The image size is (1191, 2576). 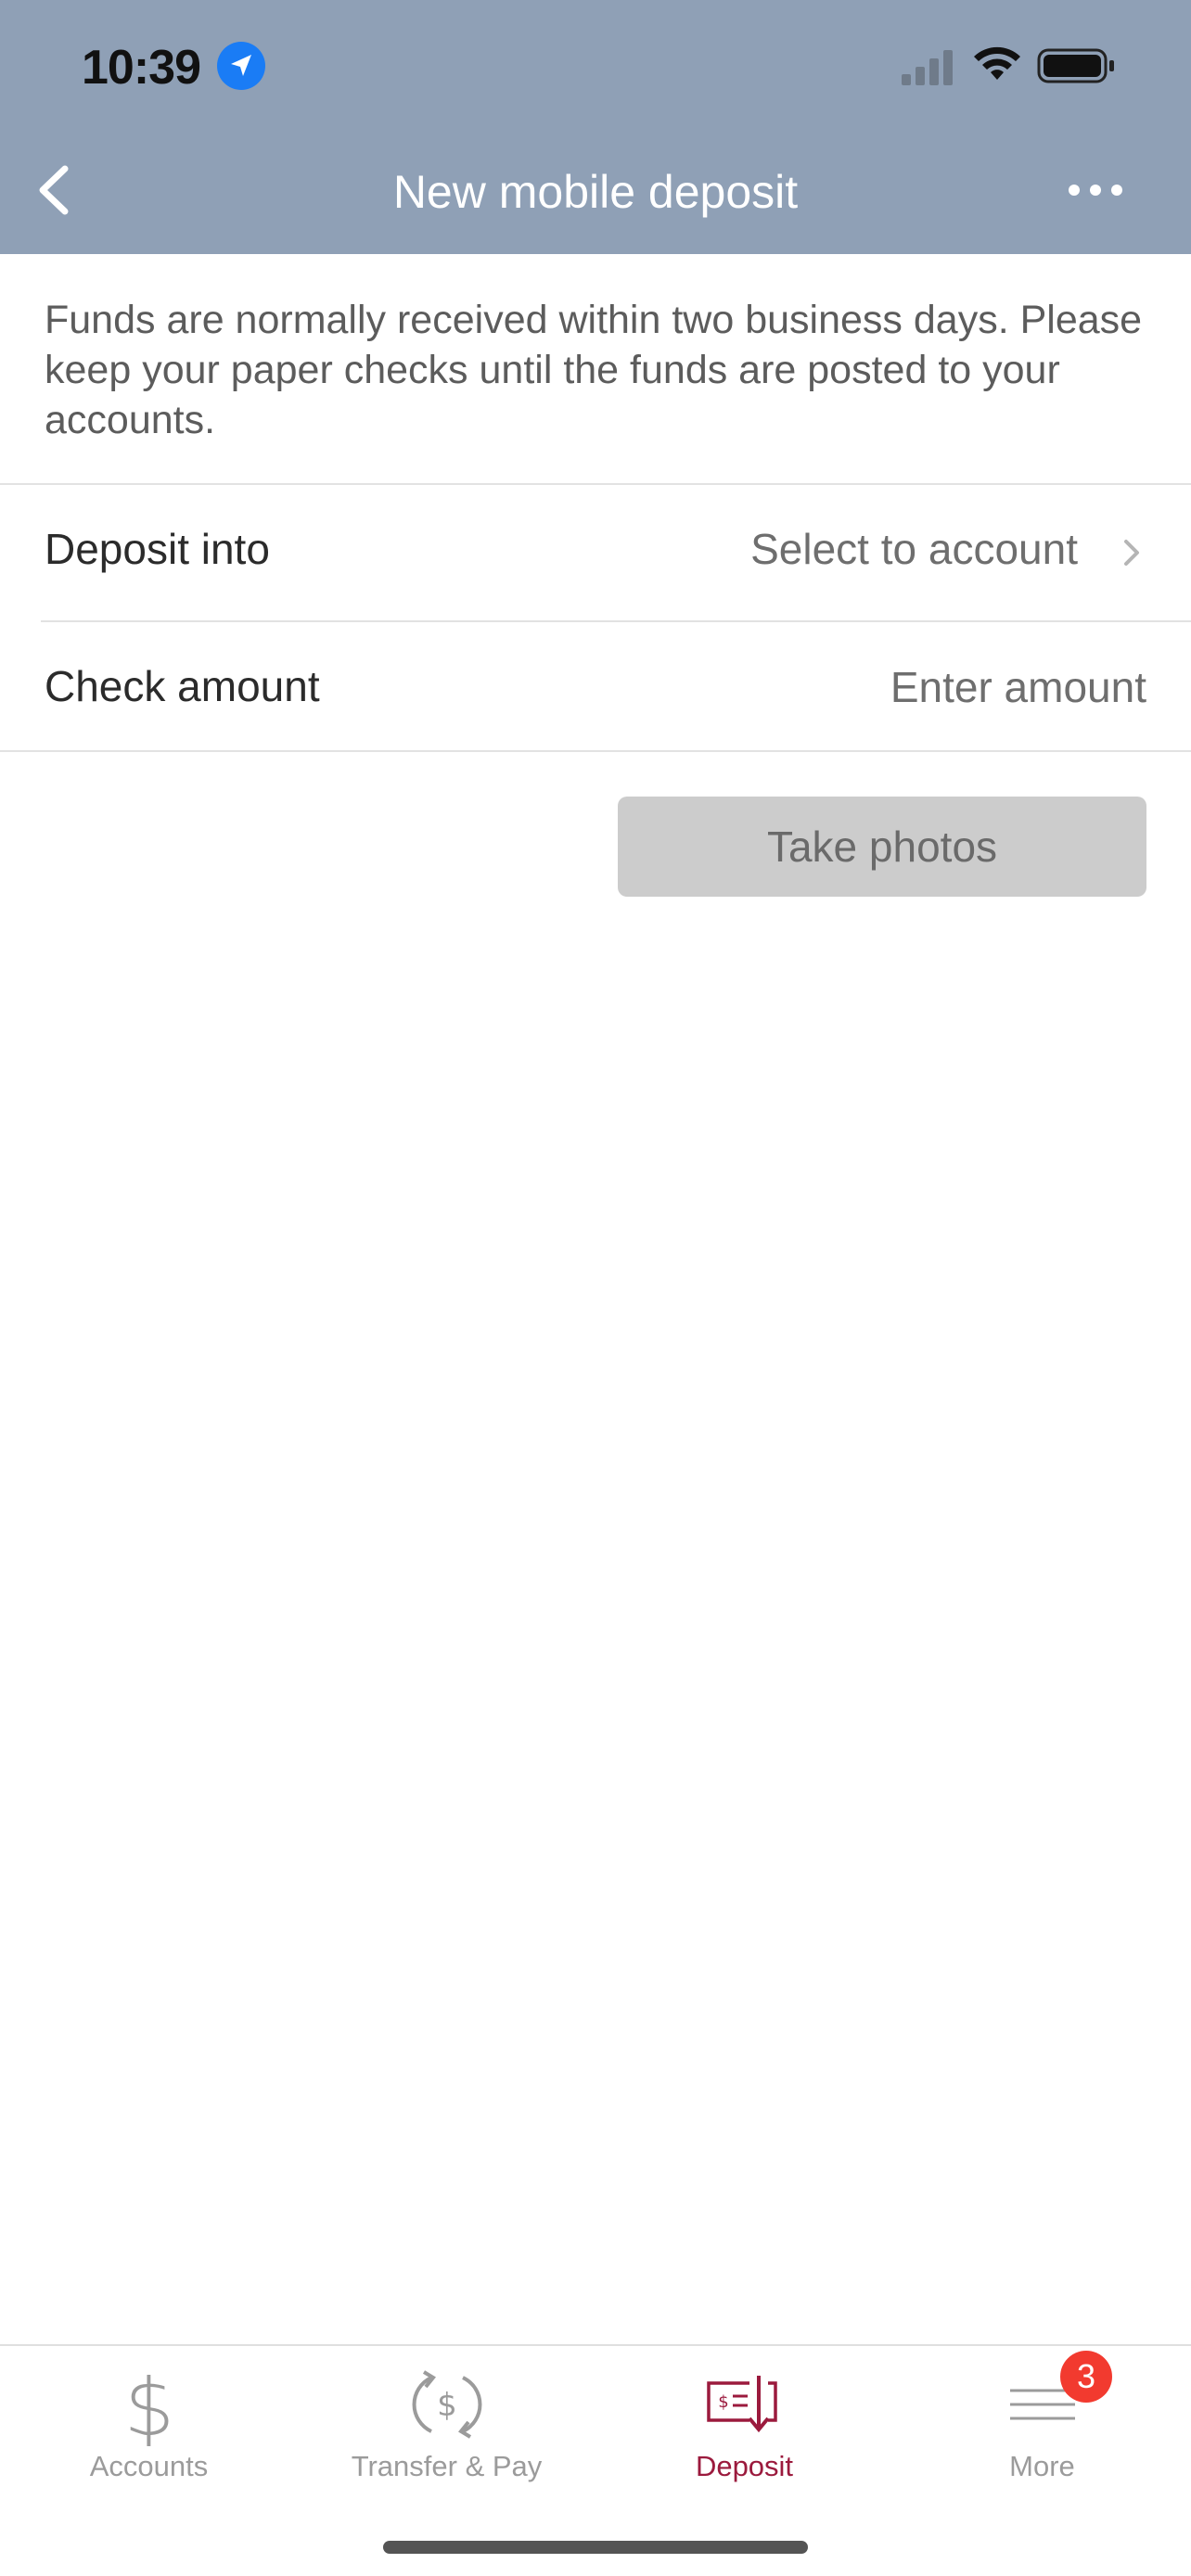 I want to click on header: 10:39 New mobile deposit, so click(x=595, y=127).